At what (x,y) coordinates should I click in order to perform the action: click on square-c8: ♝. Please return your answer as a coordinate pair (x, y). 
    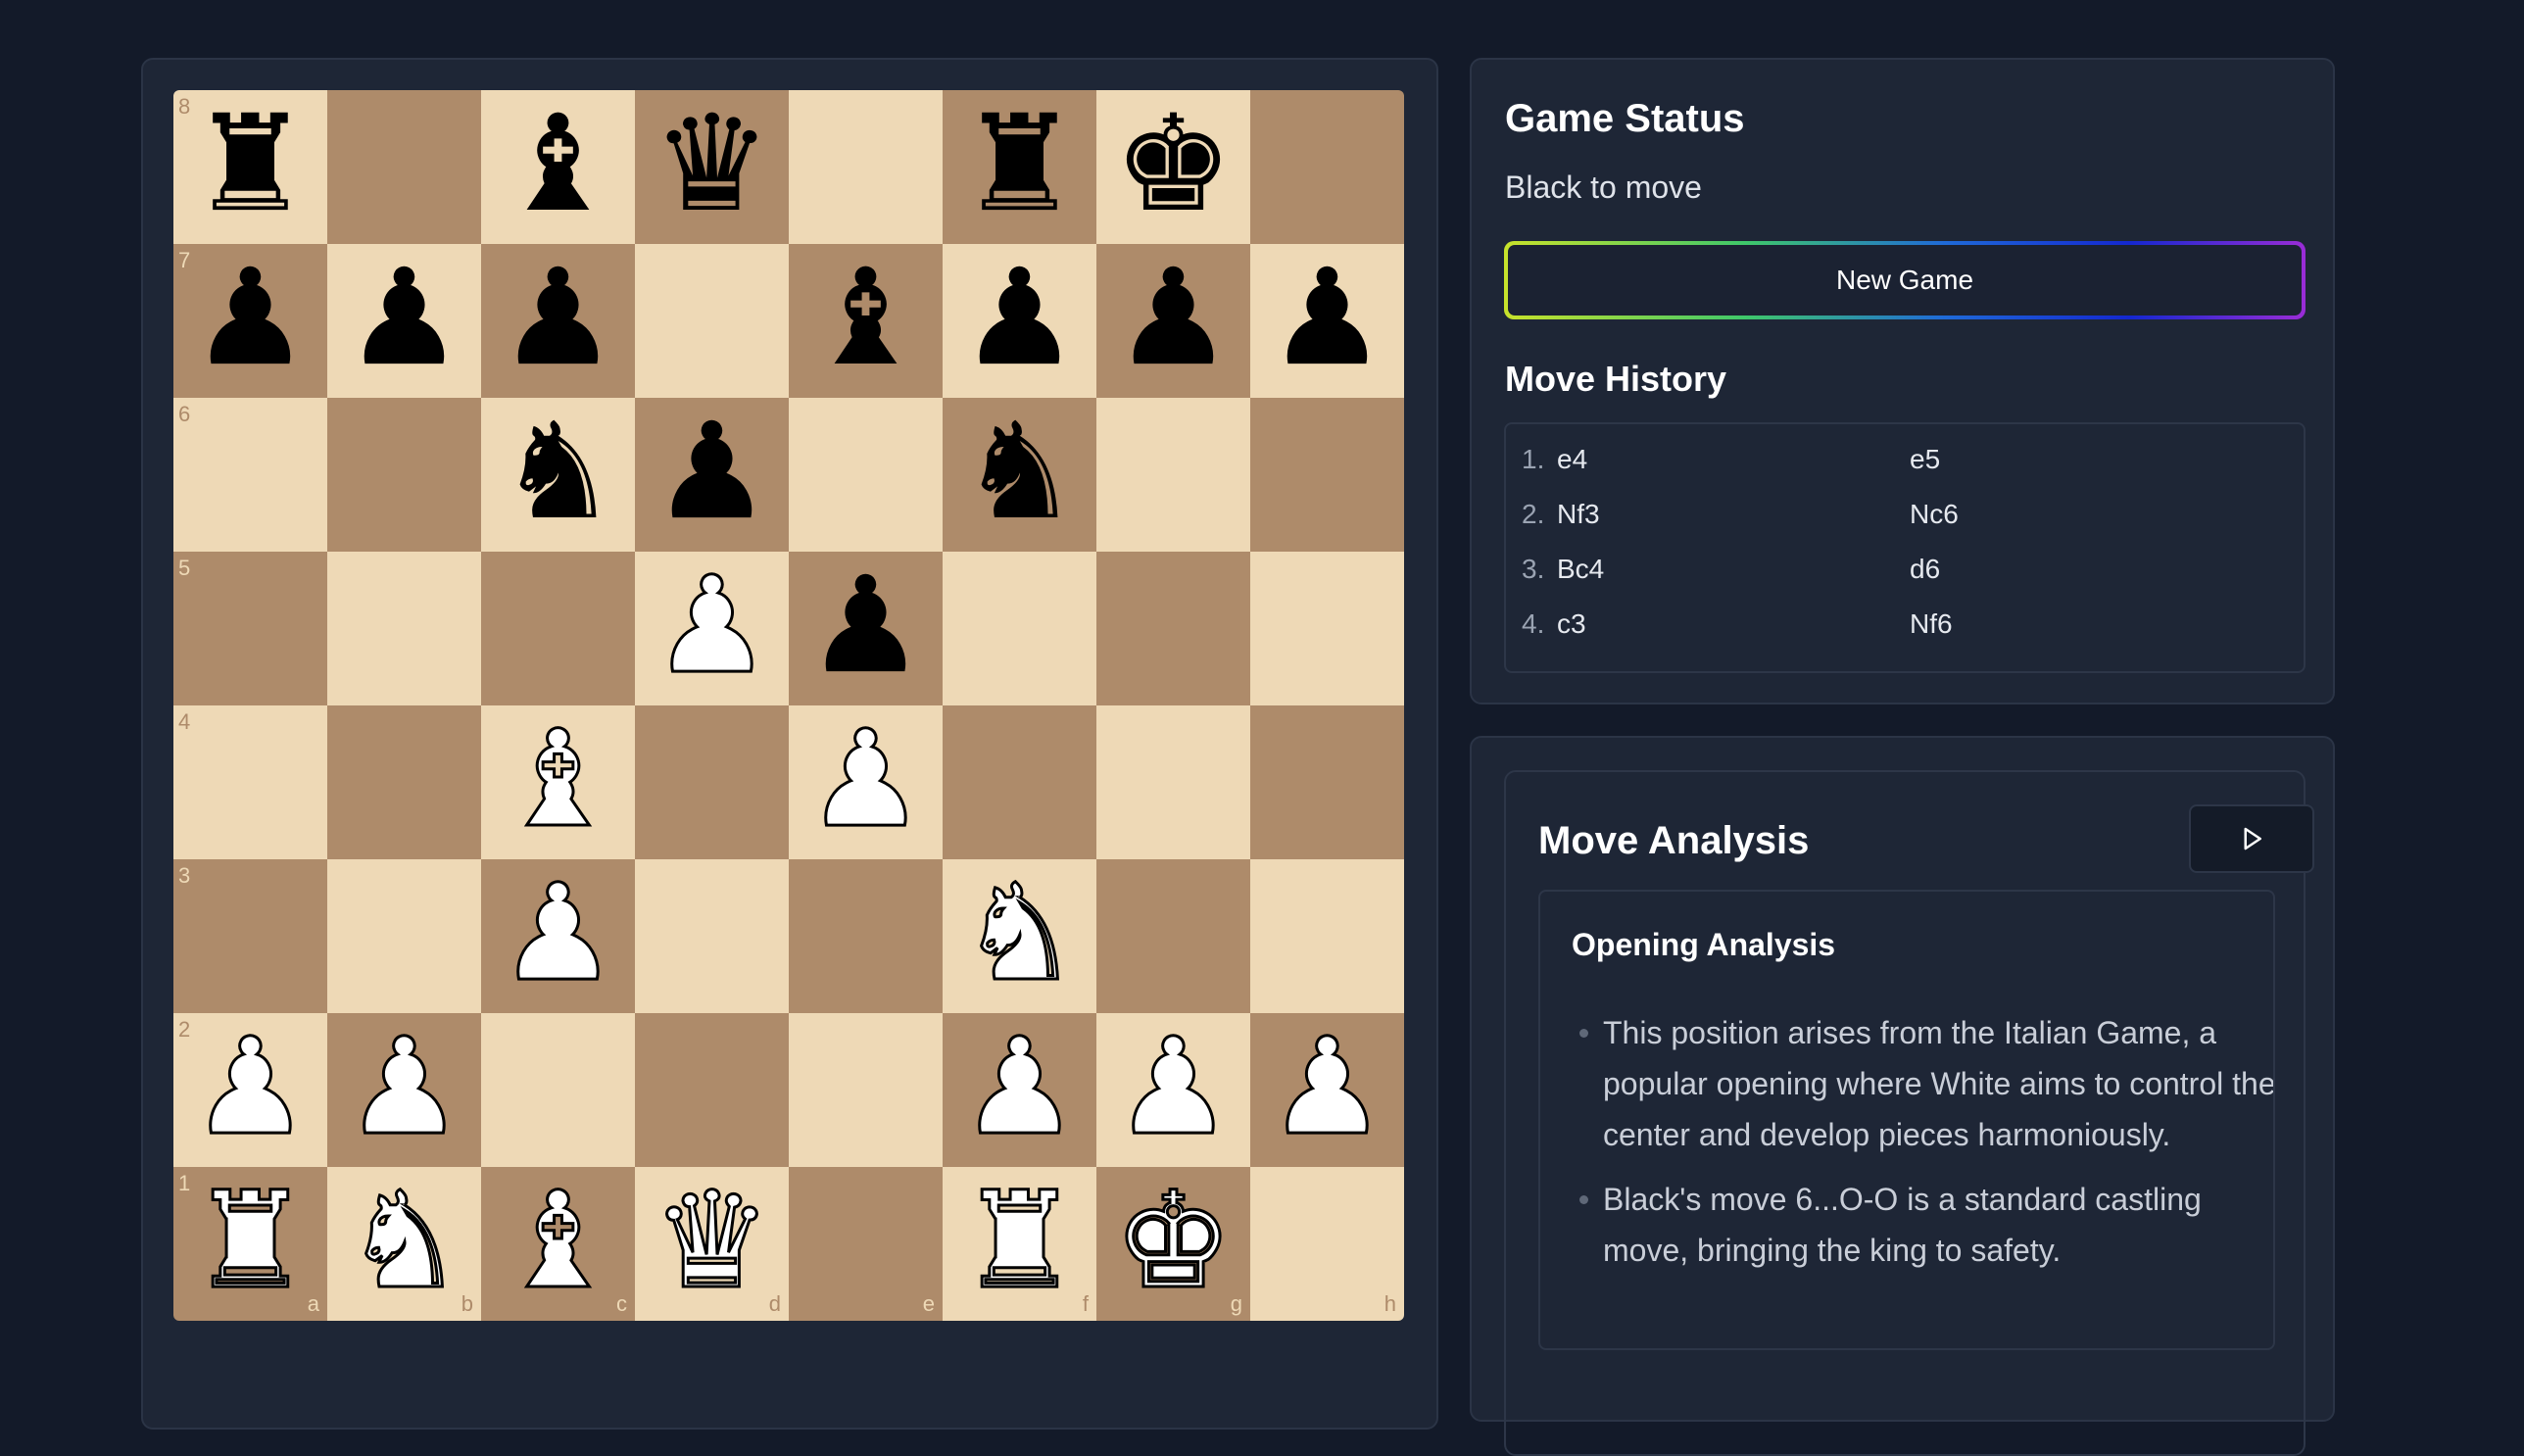
    Looking at the image, I should click on (558, 167).